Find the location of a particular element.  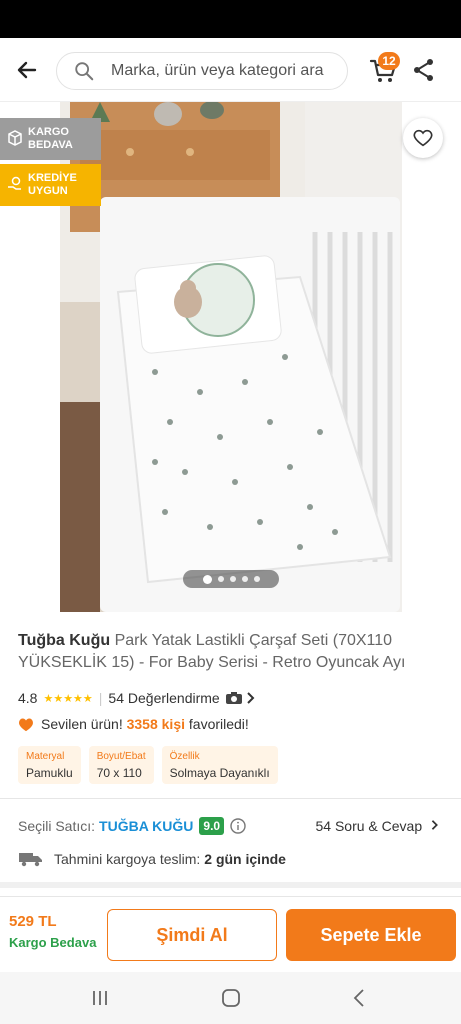

qa-label: 54 Soru & Cevap is located at coordinates (369, 826).